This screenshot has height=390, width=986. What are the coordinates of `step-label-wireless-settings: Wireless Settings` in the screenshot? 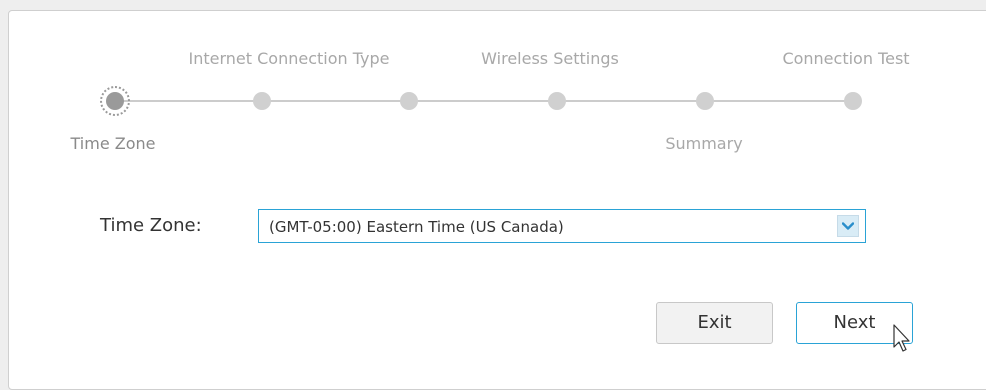 It's located at (550, 58).